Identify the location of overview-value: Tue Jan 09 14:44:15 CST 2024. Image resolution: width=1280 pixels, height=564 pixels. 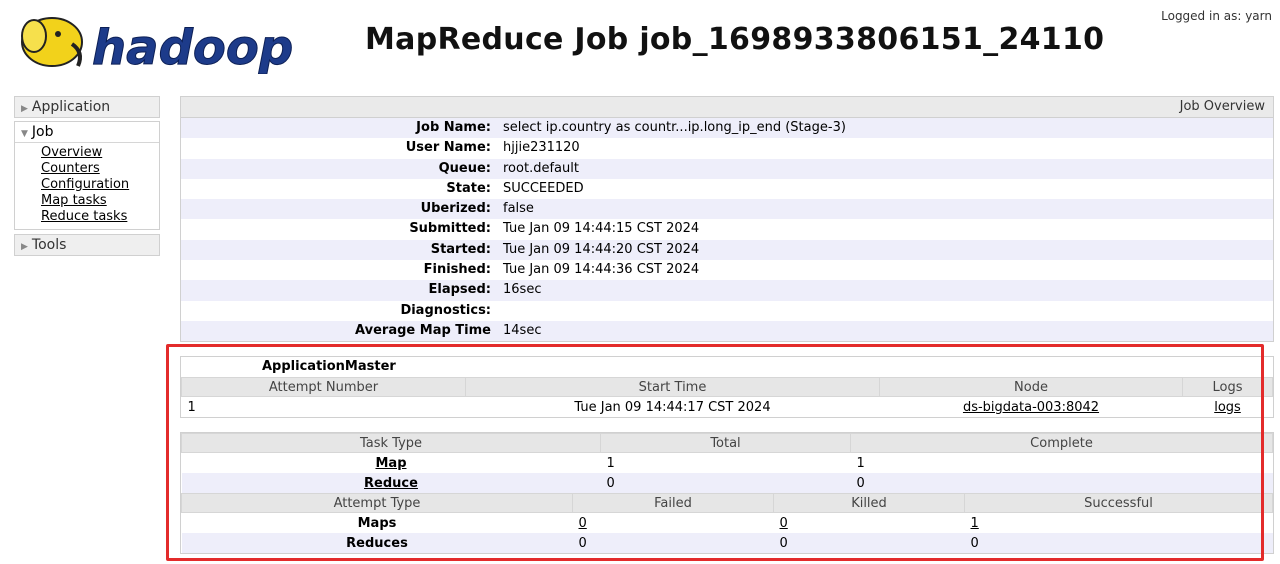
(601, 229).